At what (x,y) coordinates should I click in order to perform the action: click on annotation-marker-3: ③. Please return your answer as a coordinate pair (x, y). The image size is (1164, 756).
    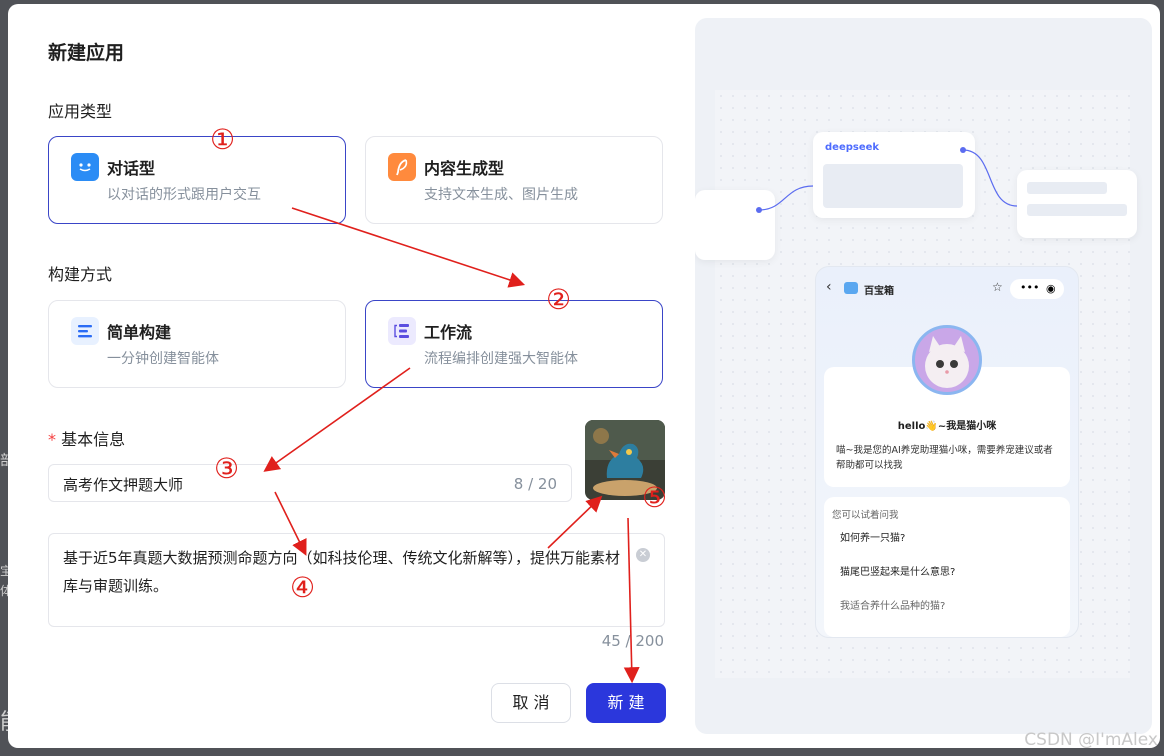
    Looking at the image, I should click on (227, 468).